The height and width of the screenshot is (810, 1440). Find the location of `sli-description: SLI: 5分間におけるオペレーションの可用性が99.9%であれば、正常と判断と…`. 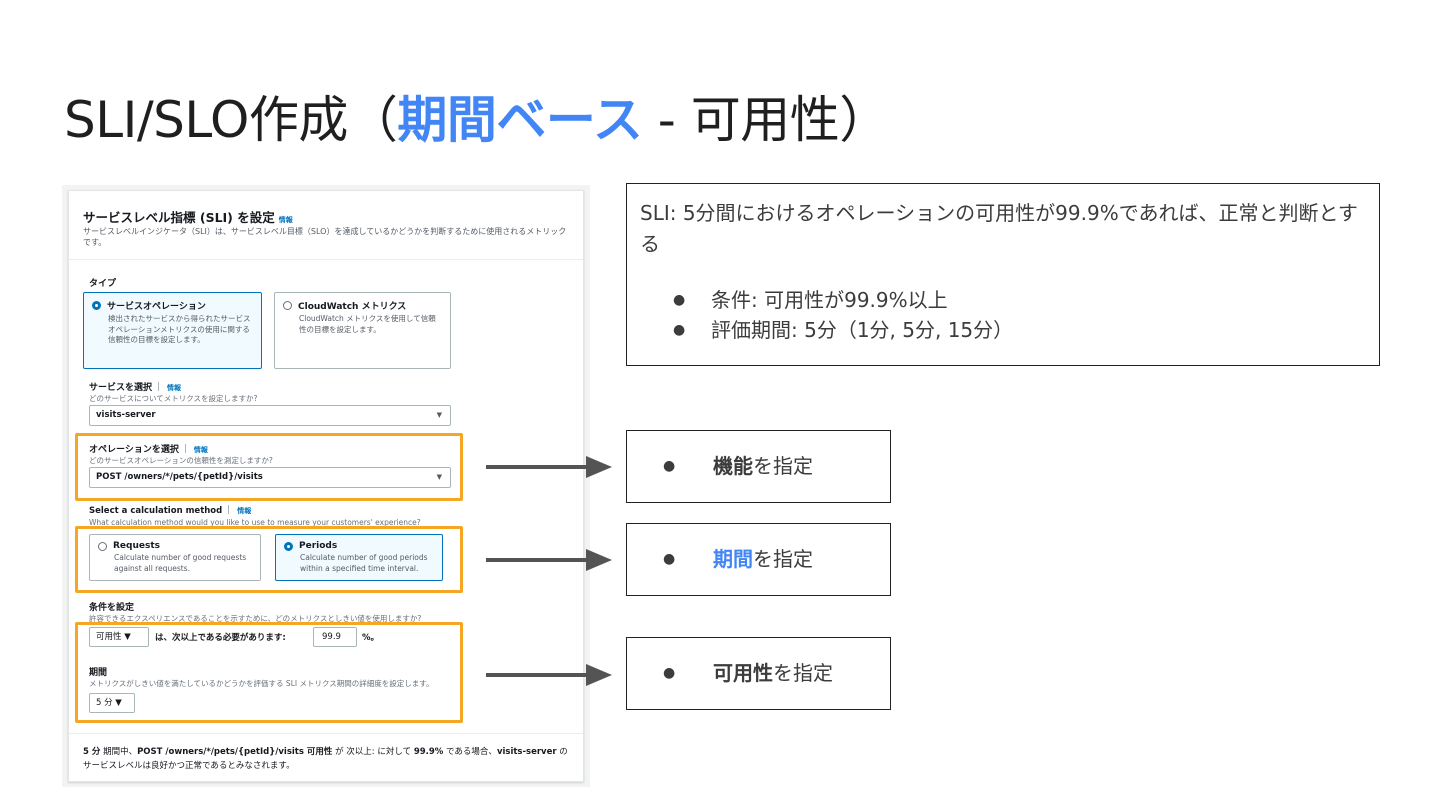

sli-description: SLI: 5分間におけるオペレーションの可用性が99.9%であれば、正常と判断と… is located at coordinates (999, 228).